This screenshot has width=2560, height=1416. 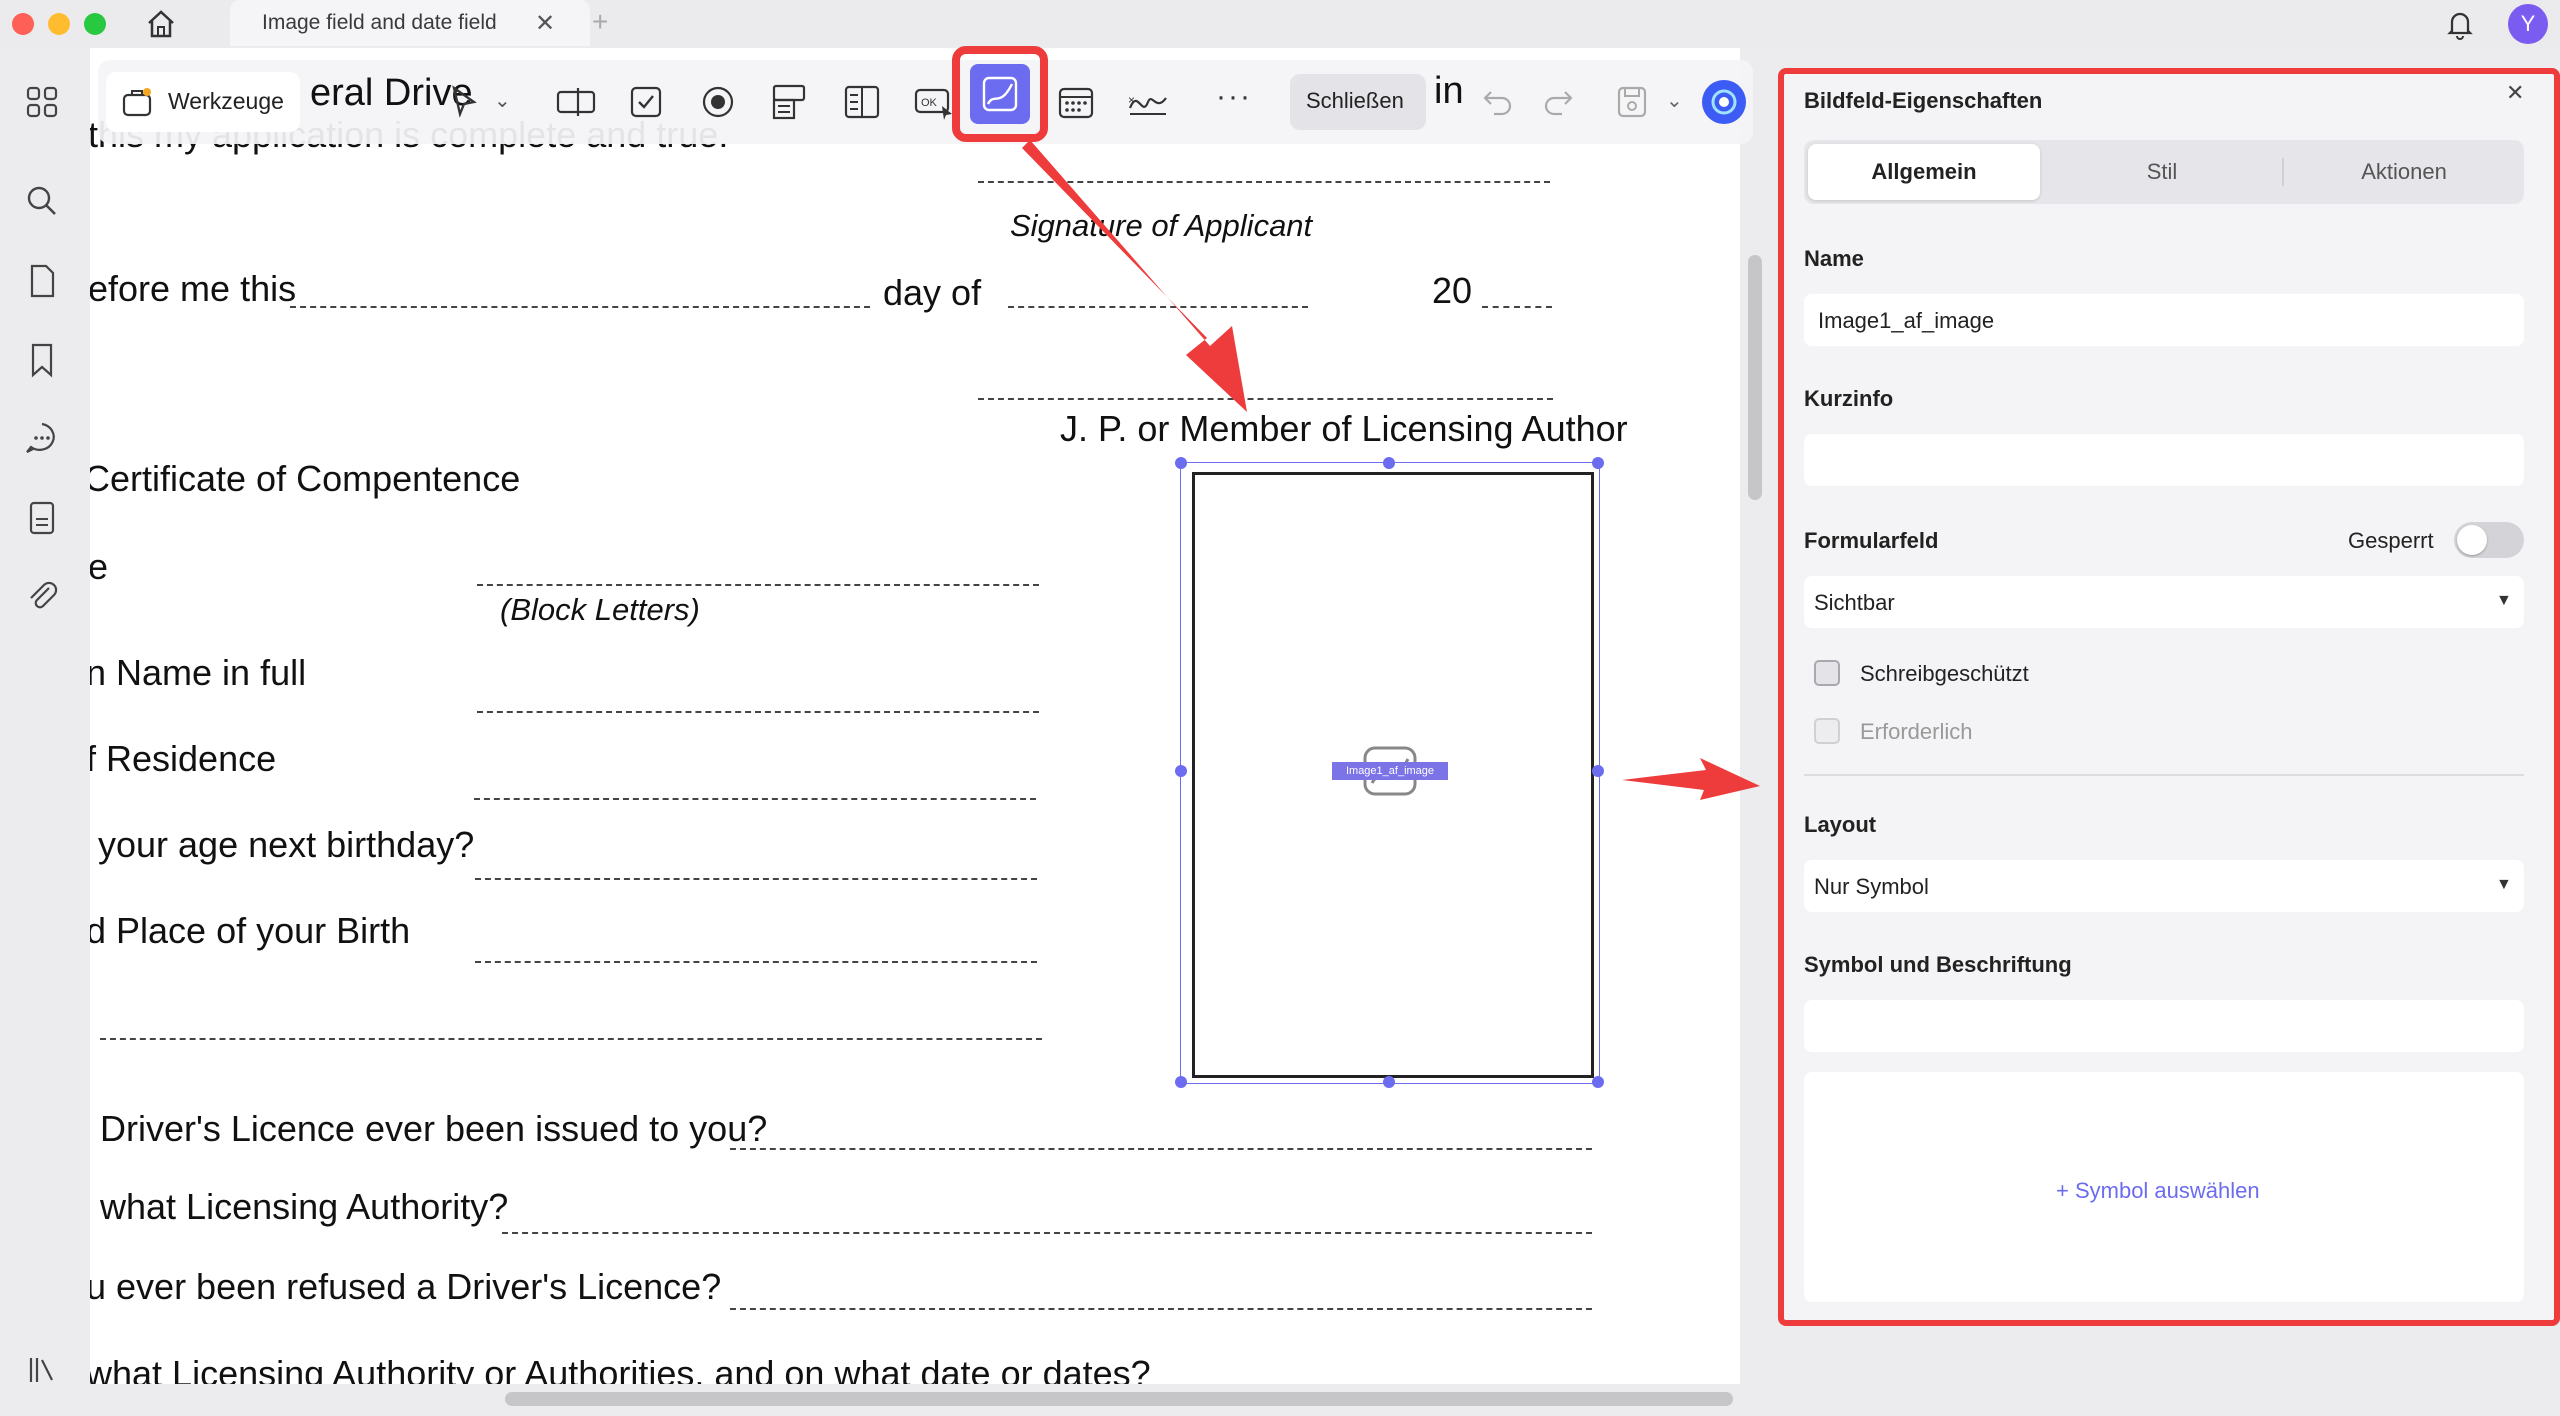 What do you see at coordinates (1840, 824) in the screenshot?
I see `layout-label: Layout` at bounding box center [1840, 824].